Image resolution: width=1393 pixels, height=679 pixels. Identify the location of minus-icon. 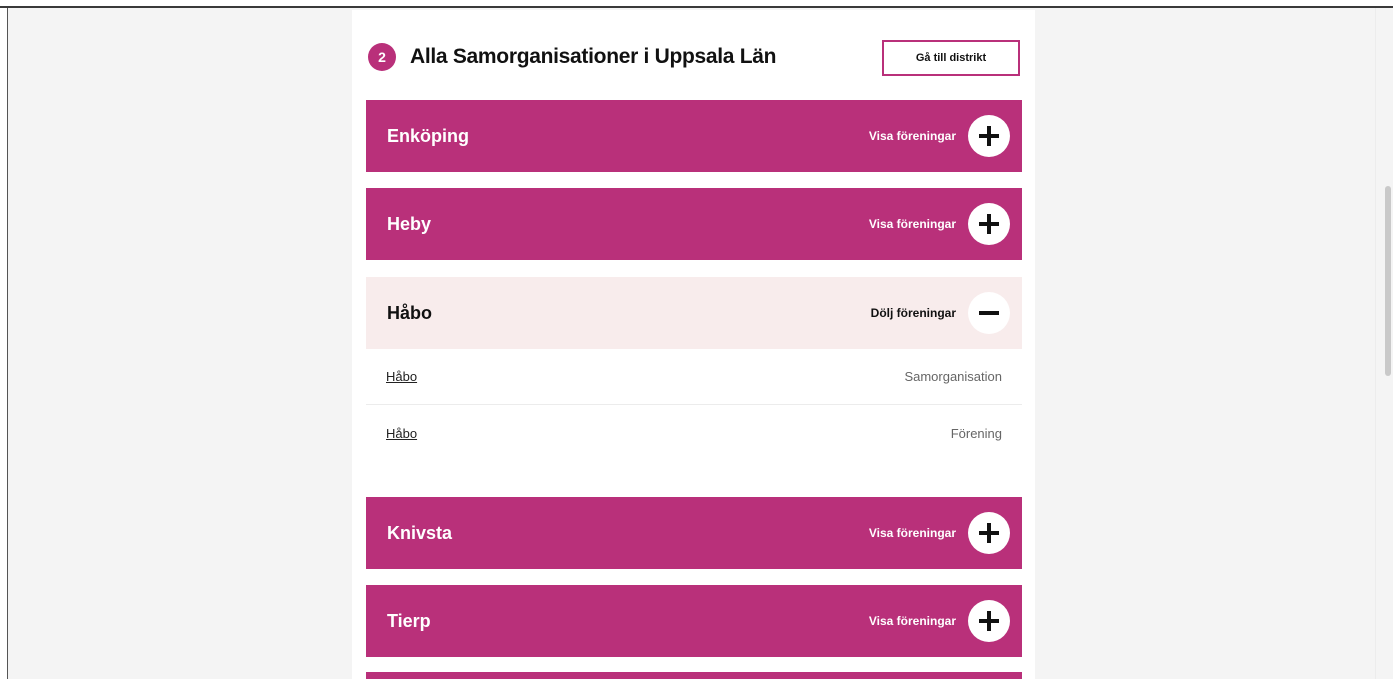
(989, 313).